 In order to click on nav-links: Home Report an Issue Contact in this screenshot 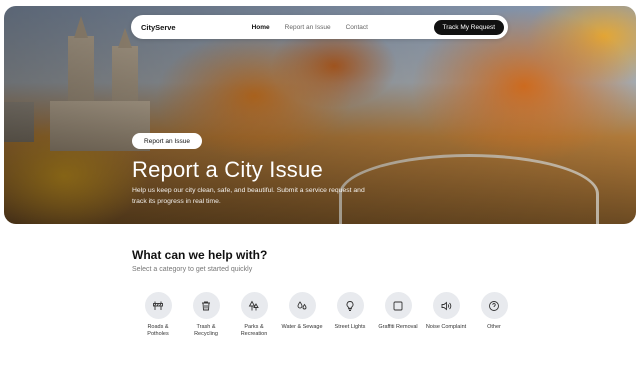, I will do `click(310, 27)`.